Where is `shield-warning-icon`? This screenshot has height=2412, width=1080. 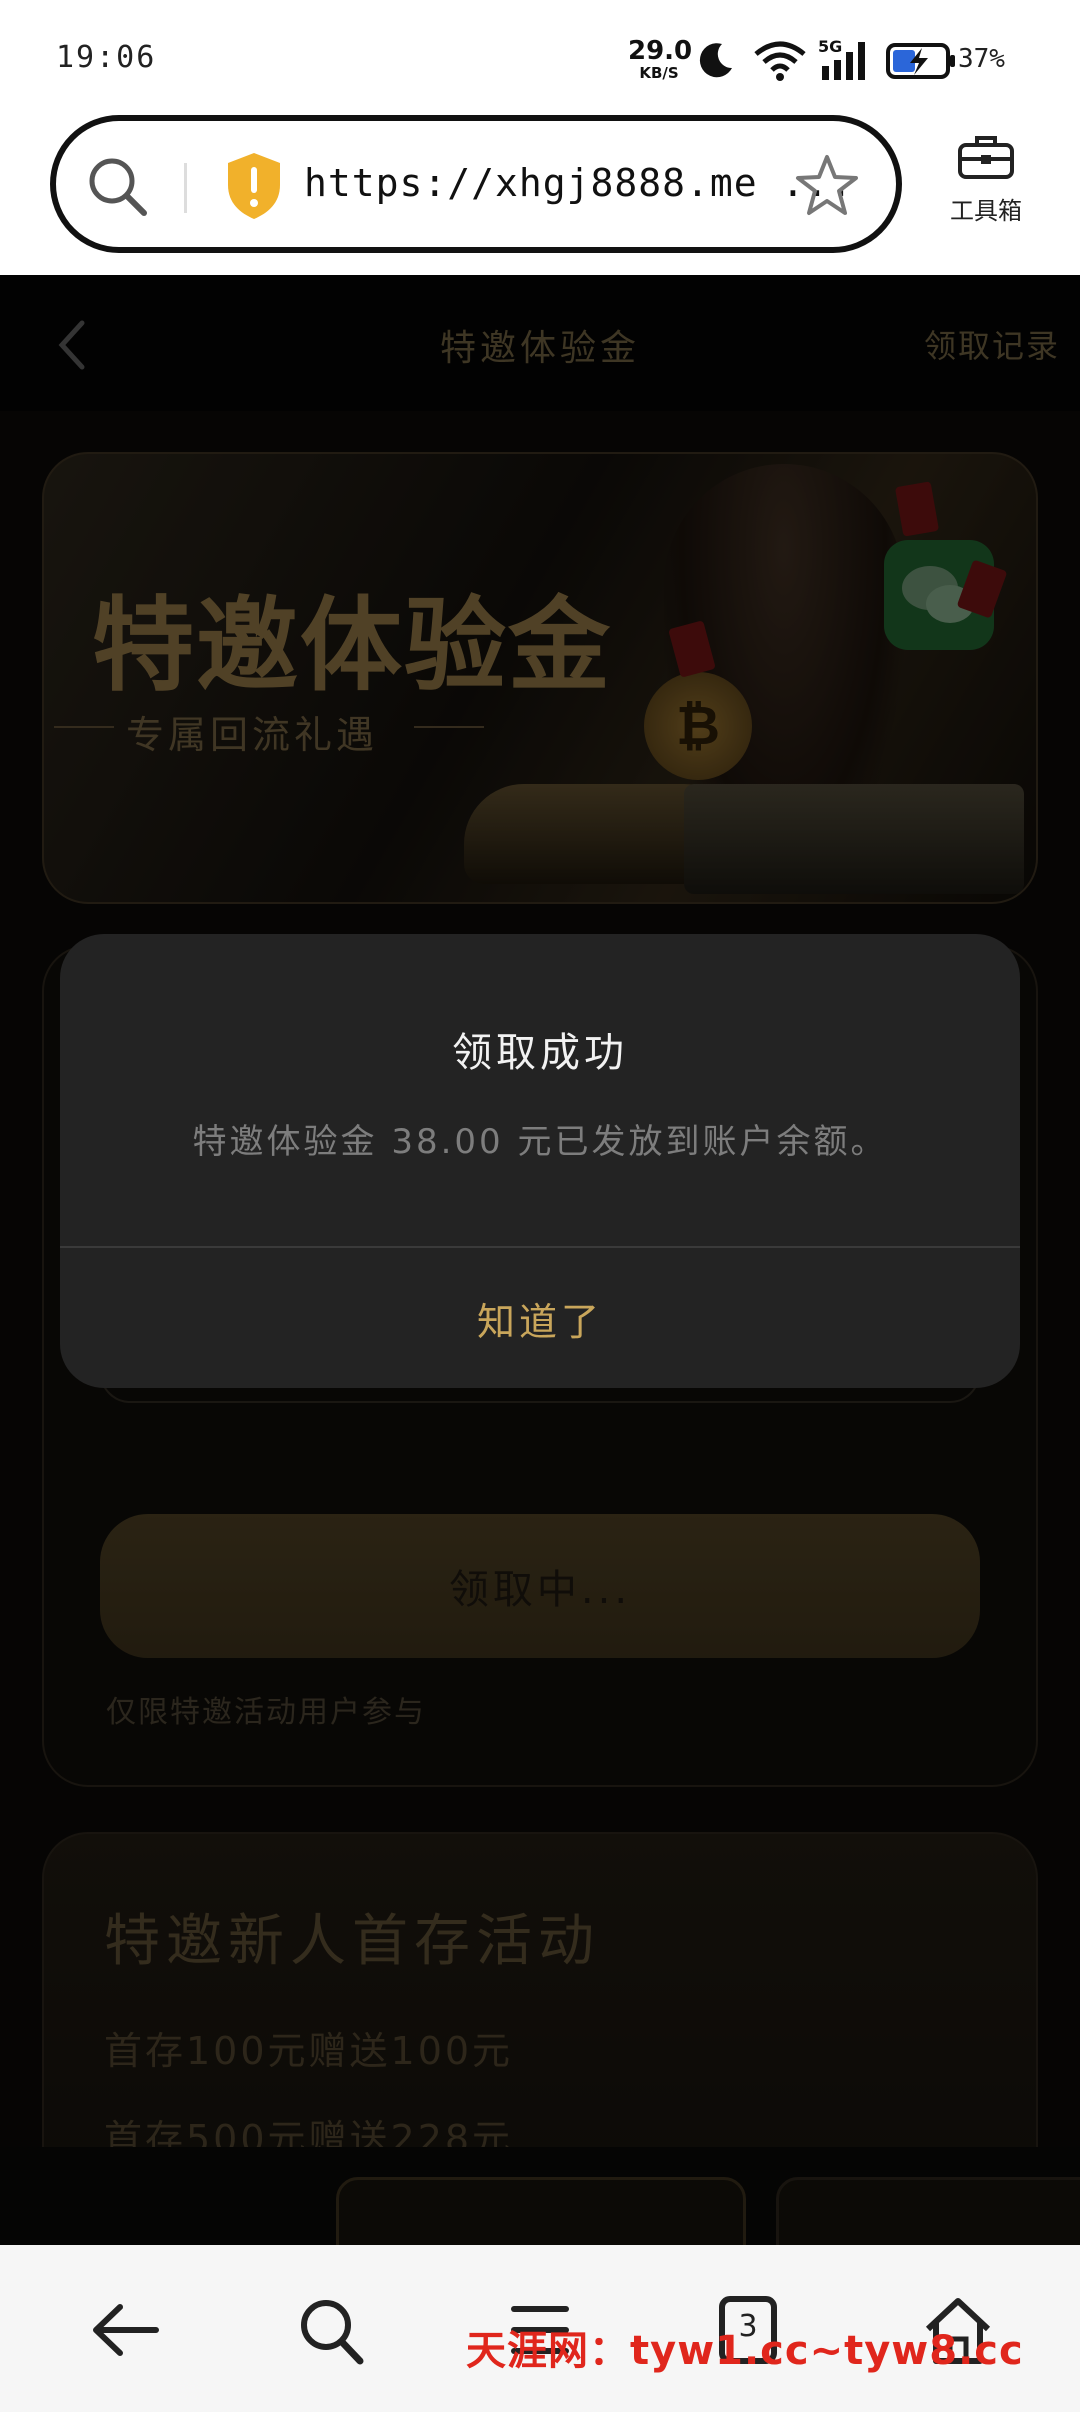
shield-warning-icon is located at coordinates (254, 186).